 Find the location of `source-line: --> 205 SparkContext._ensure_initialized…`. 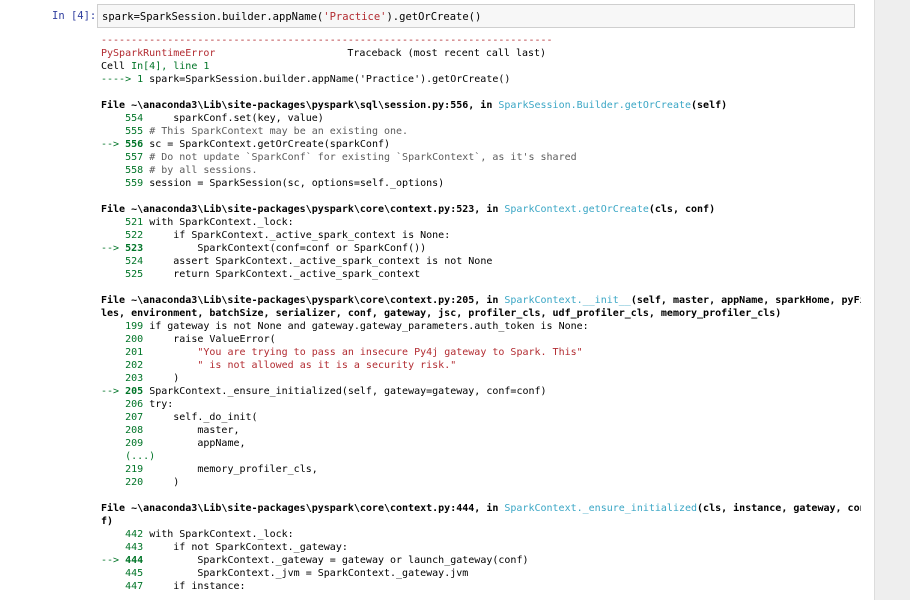

source-line: --> 205 SparkContext._ensure_initialized… is located at coordinates (481, 391).